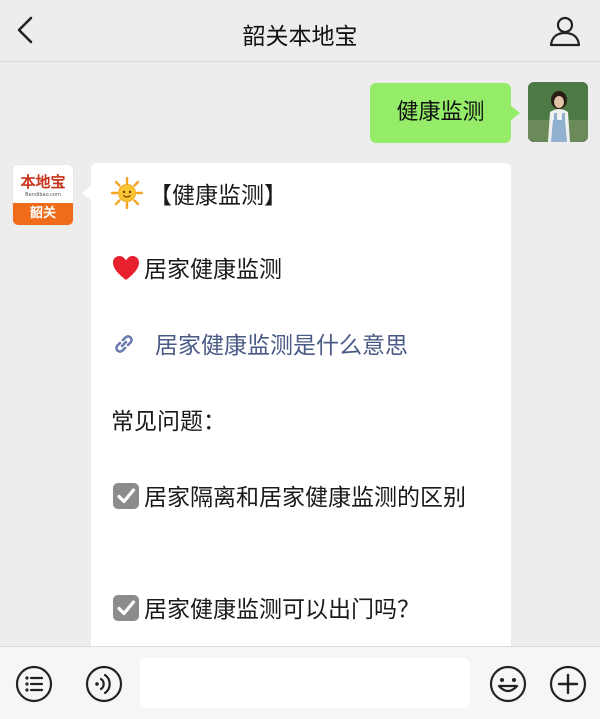  What do you see at coordinates (282, 610) in the screenshot?
I see `faq-item-text: 居家健康监测可以出门吗？` at bounding box center [282, 610].